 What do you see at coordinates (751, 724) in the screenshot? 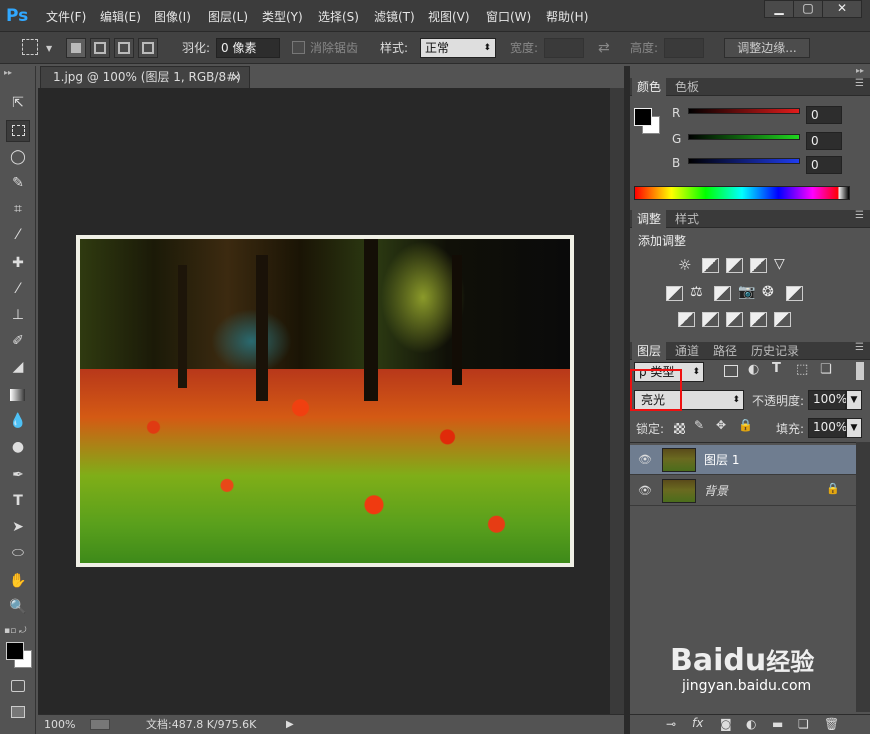
I see `new-adjustment-icon: ◐` at bounding box center [751, 724].